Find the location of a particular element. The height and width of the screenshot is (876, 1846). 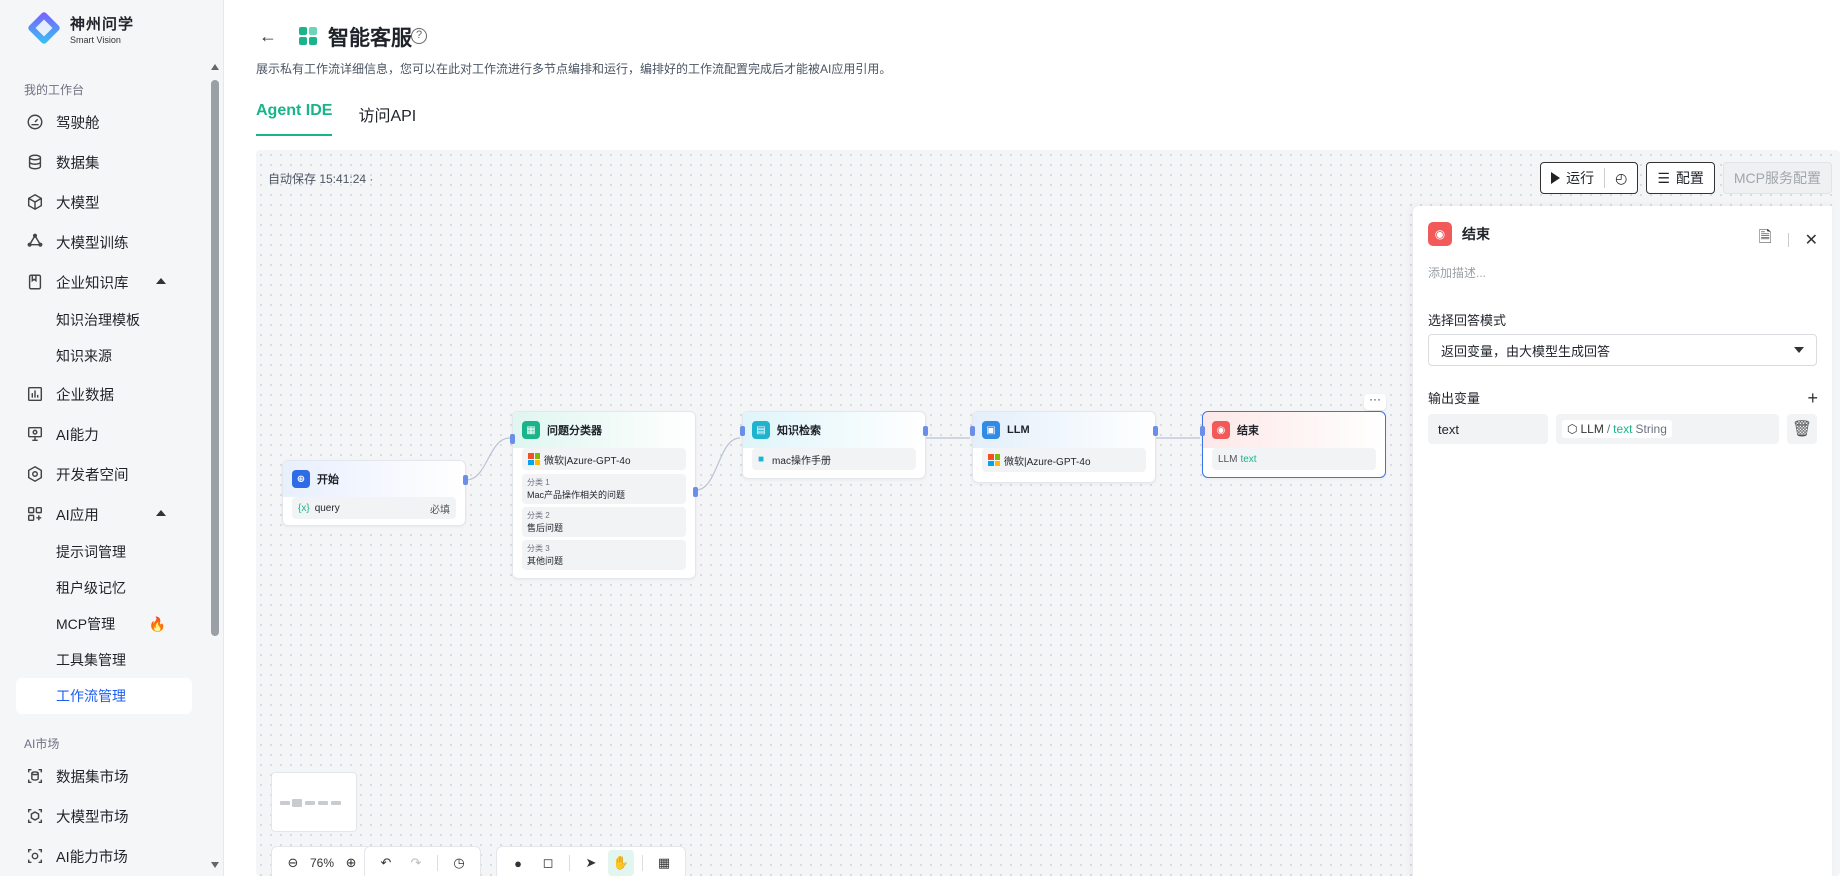

add-node-icon: ● is located at coordinates (518, 863).